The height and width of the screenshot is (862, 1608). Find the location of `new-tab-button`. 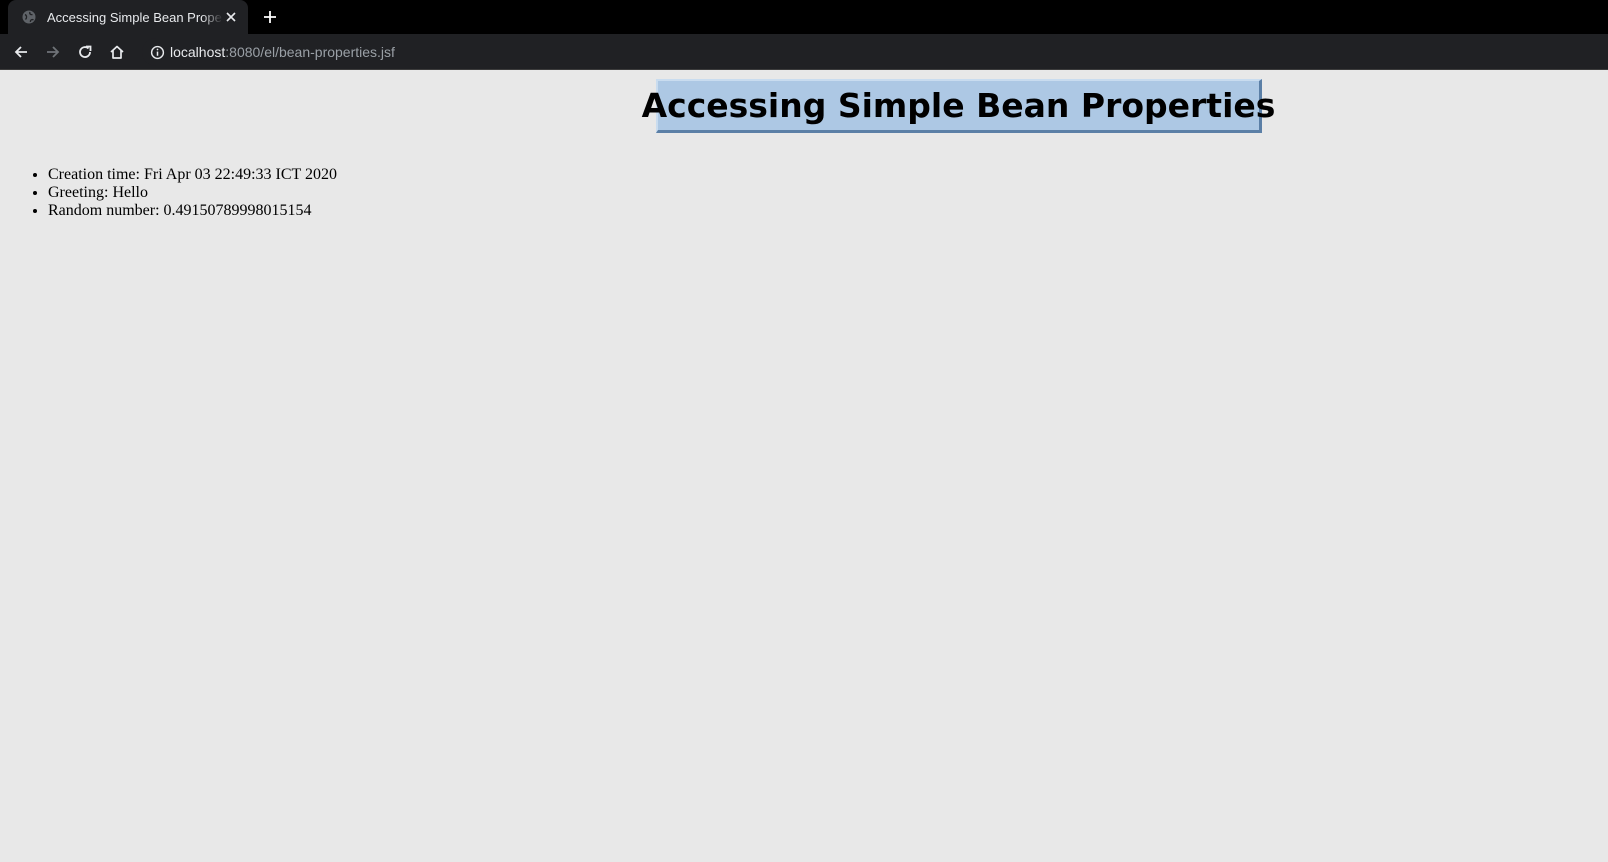

new-tab-button is located at coordinates (270, 17).